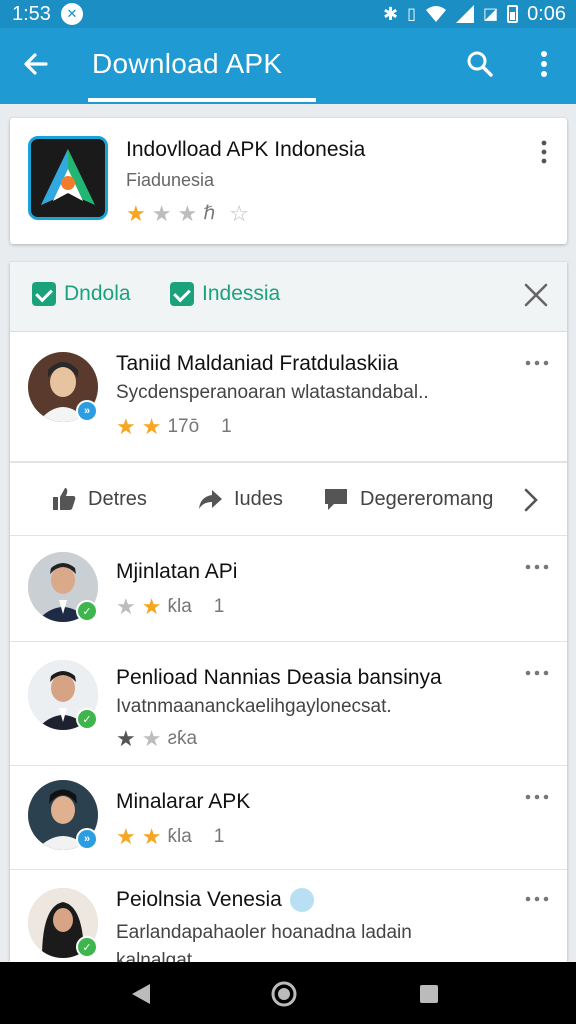  What do you see at coordinates (71, 14) in the screenshot?
I see `notification-icon: ✕` at bounding box center [71, 14].